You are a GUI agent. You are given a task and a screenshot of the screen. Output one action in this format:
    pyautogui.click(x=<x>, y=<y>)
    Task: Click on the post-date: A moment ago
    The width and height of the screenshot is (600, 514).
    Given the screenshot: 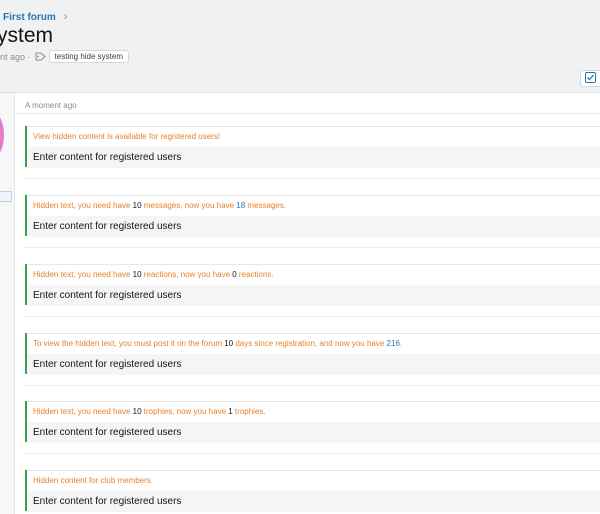 What is the action you would take?
    pyautogui.click(x=51, y=105)
    